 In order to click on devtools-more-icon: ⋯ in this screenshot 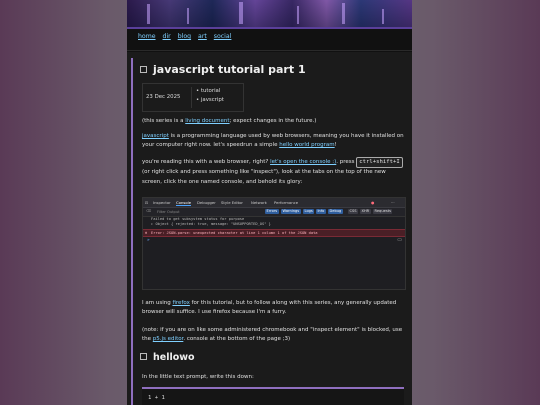, I will do `click(393, 202)`.